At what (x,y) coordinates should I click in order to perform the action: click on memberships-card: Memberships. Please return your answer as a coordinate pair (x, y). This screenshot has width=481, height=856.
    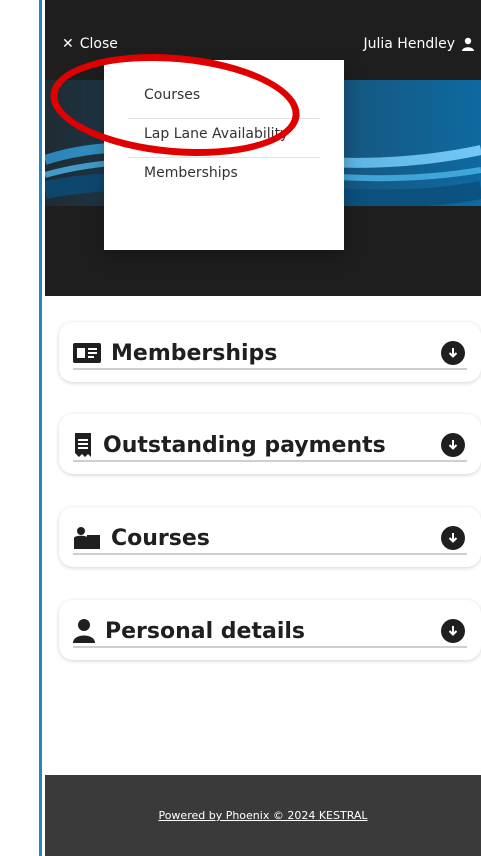
    Looking at the image, I should click on (270, 352).